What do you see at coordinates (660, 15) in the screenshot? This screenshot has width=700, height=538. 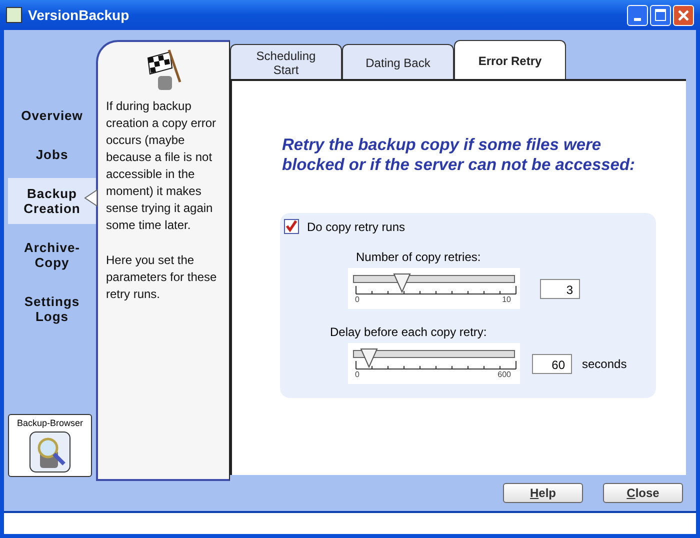 I see `maximize-button` at bounding box center [660, 15].